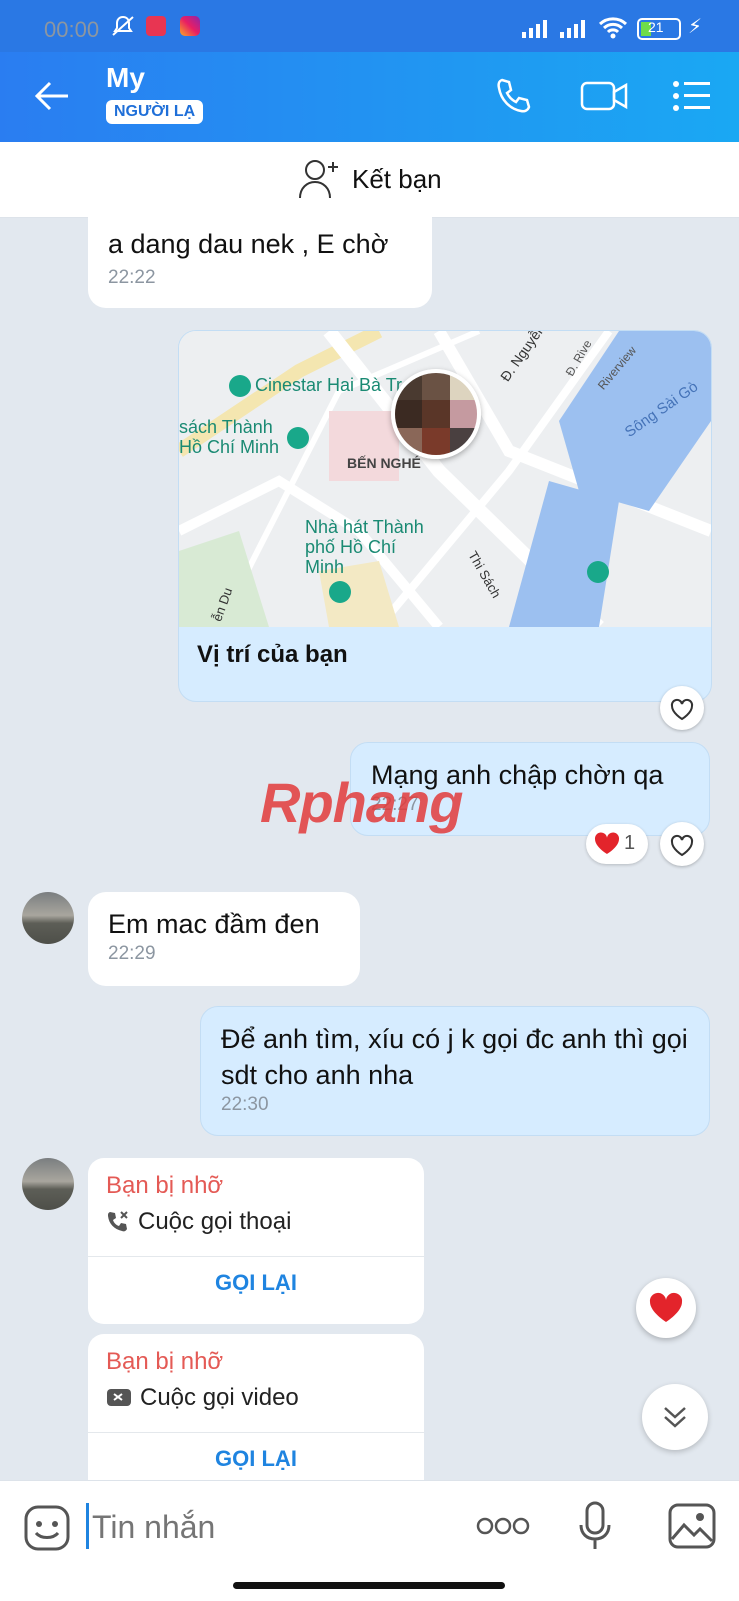  What do you see at coordinates (87, 1526) in the screenshot?
I see `text-cursor` at bounding box center [87, 1526].